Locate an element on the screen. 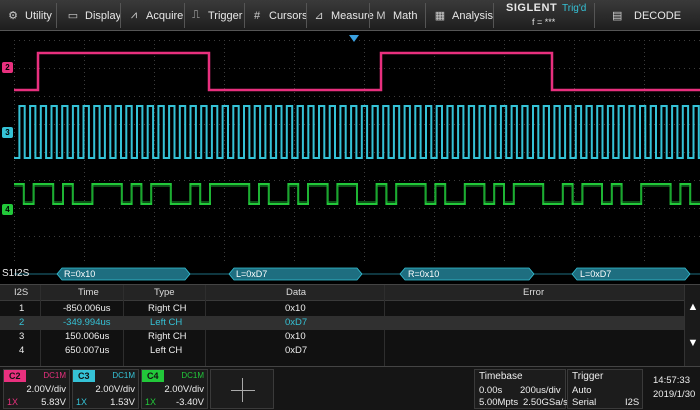 The image size is (700, 410). col-header-error: Error is located at coordinates (534, 292).